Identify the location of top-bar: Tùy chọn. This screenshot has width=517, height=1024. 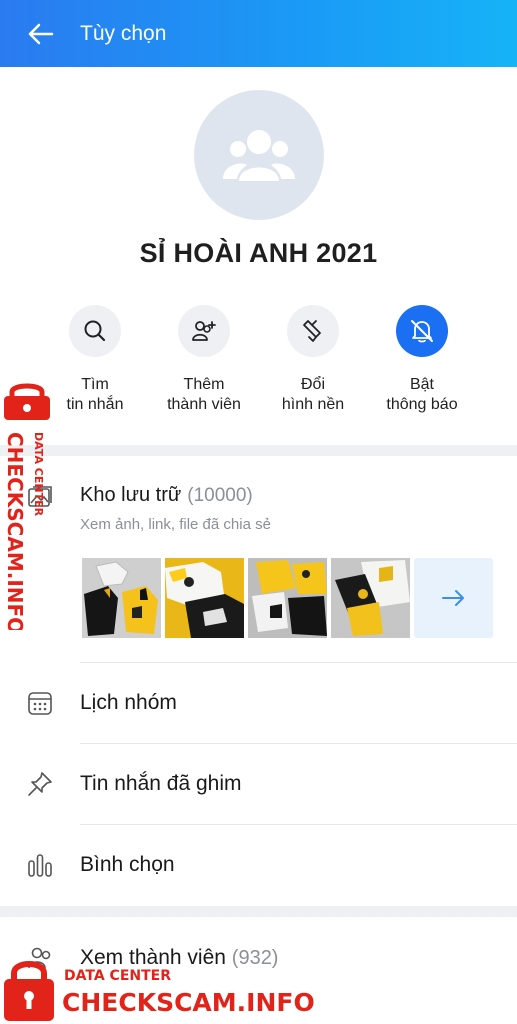
(258, 33).